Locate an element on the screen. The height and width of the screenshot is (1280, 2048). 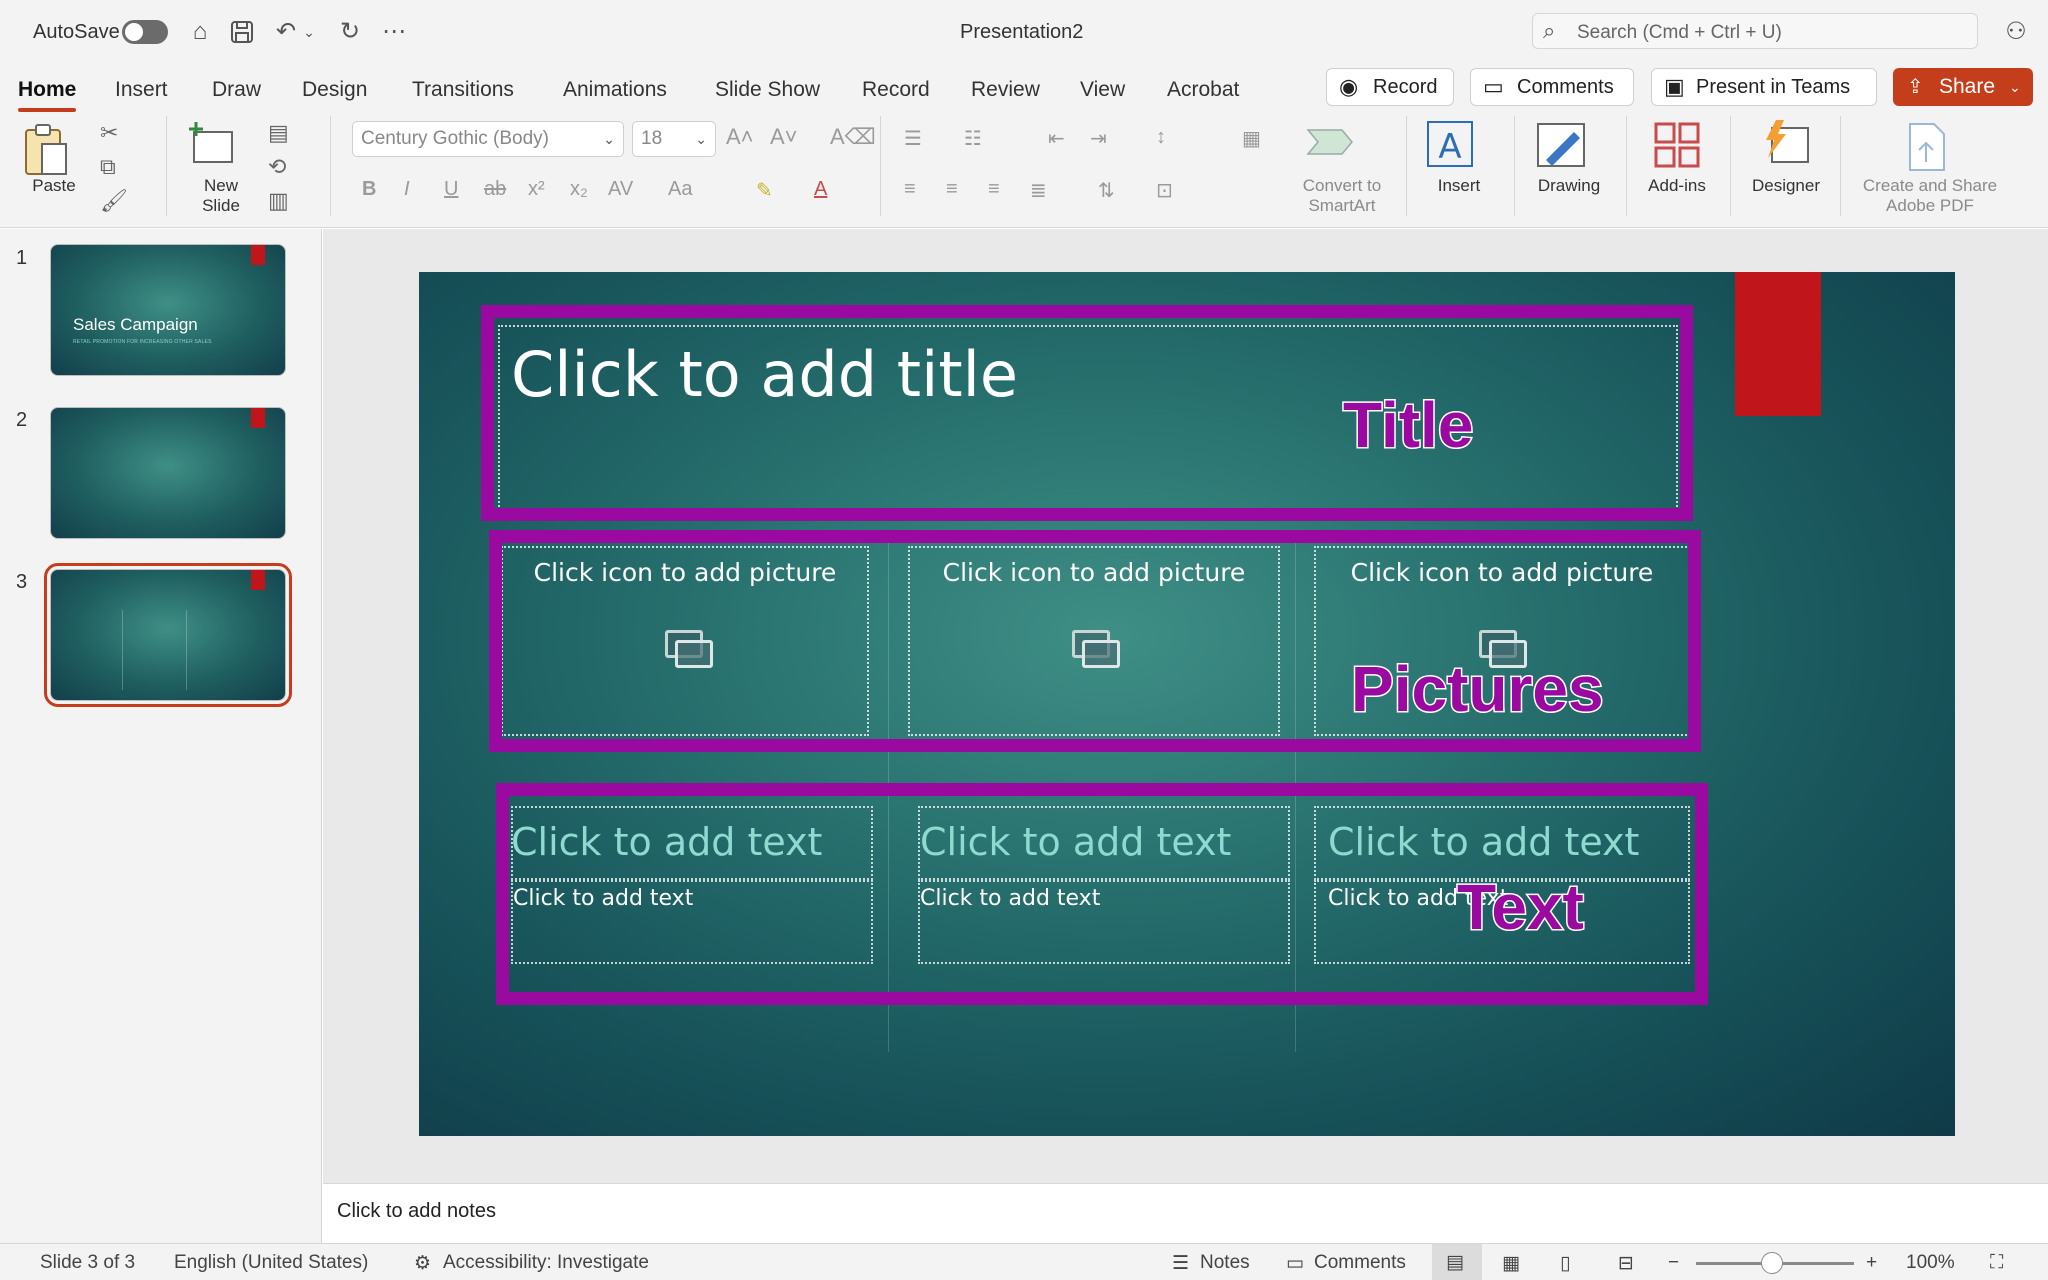
home-icon: ⌂ is located at coordinates (200, 32).